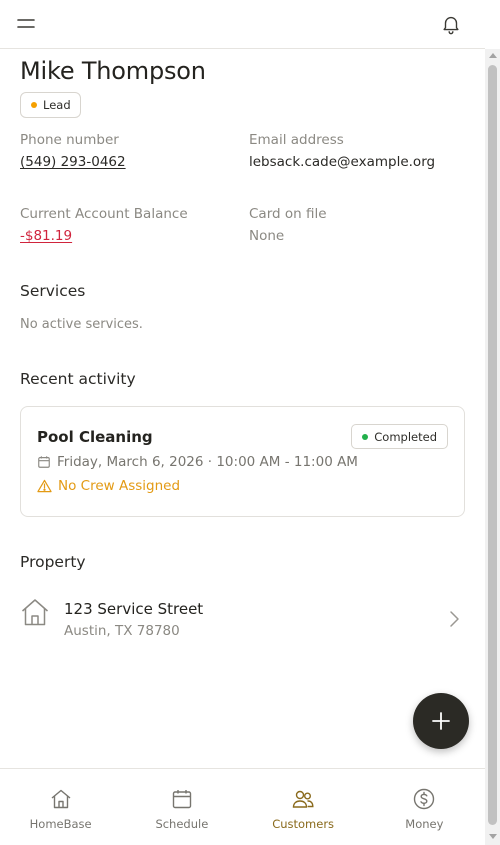 The image size is (500, 845). I want to click on card-label: Card on file, so click(288, 214).